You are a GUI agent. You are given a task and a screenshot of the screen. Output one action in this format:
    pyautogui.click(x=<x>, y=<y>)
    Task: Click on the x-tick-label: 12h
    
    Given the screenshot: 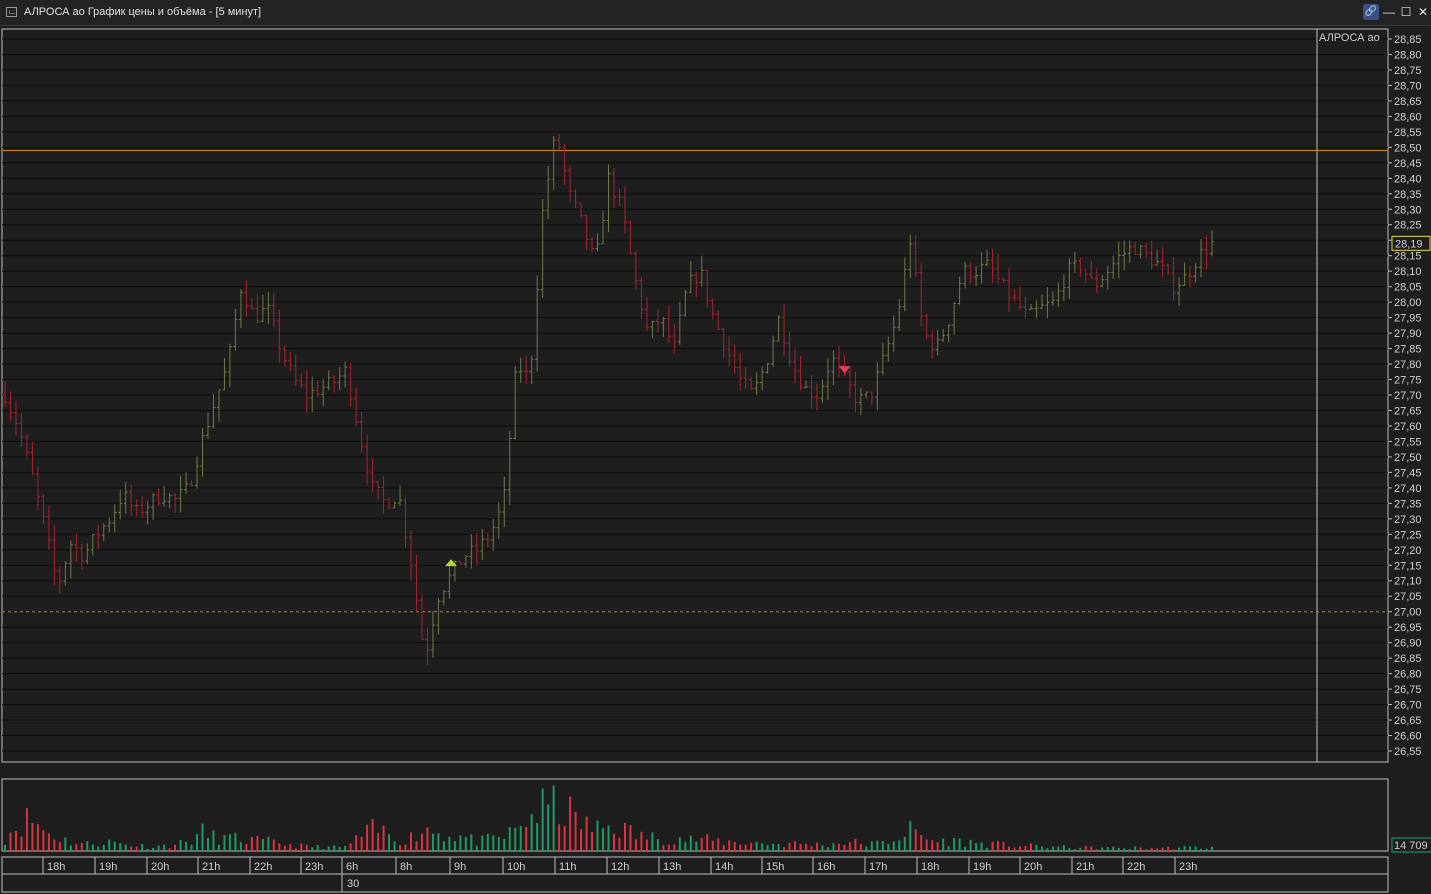 What is the action you would take?
    pyautogui.click(x=620, y=867)
    